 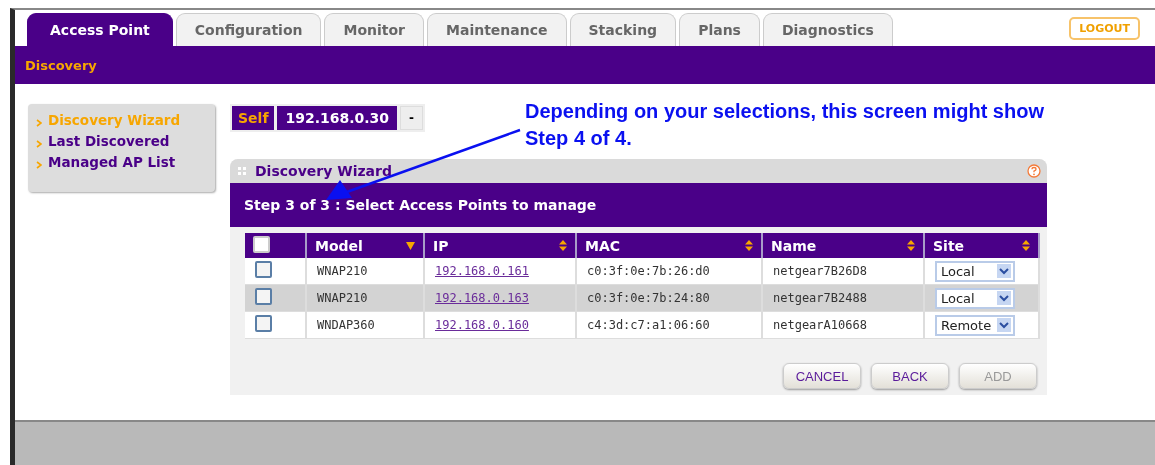 What do you see at coordinates (109, 141) in the screenshot?
I see `sidebar-item: Last Discovered` at bounding box center [109, 141].